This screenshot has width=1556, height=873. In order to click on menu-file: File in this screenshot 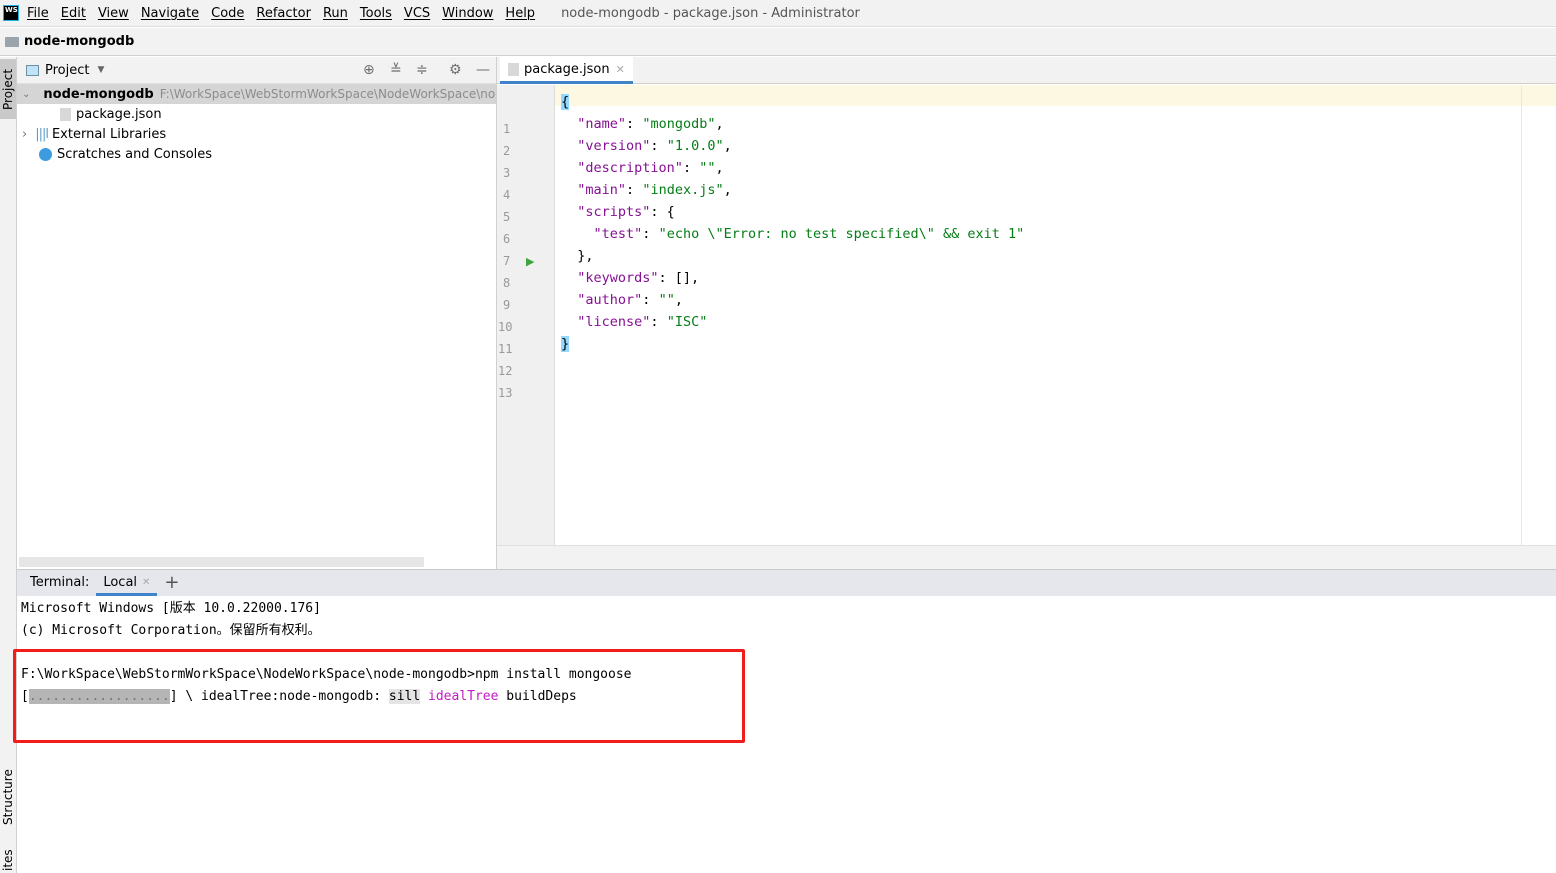, I will do `click(38, 13)`.